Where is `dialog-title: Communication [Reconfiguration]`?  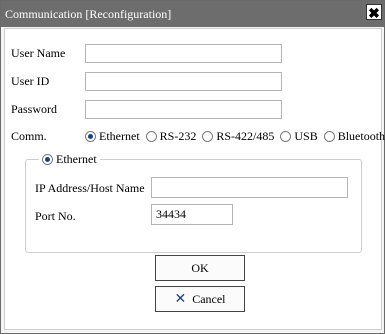 dialog-title: Communication [Reconfiguration] is located at coordinates (88, 14).